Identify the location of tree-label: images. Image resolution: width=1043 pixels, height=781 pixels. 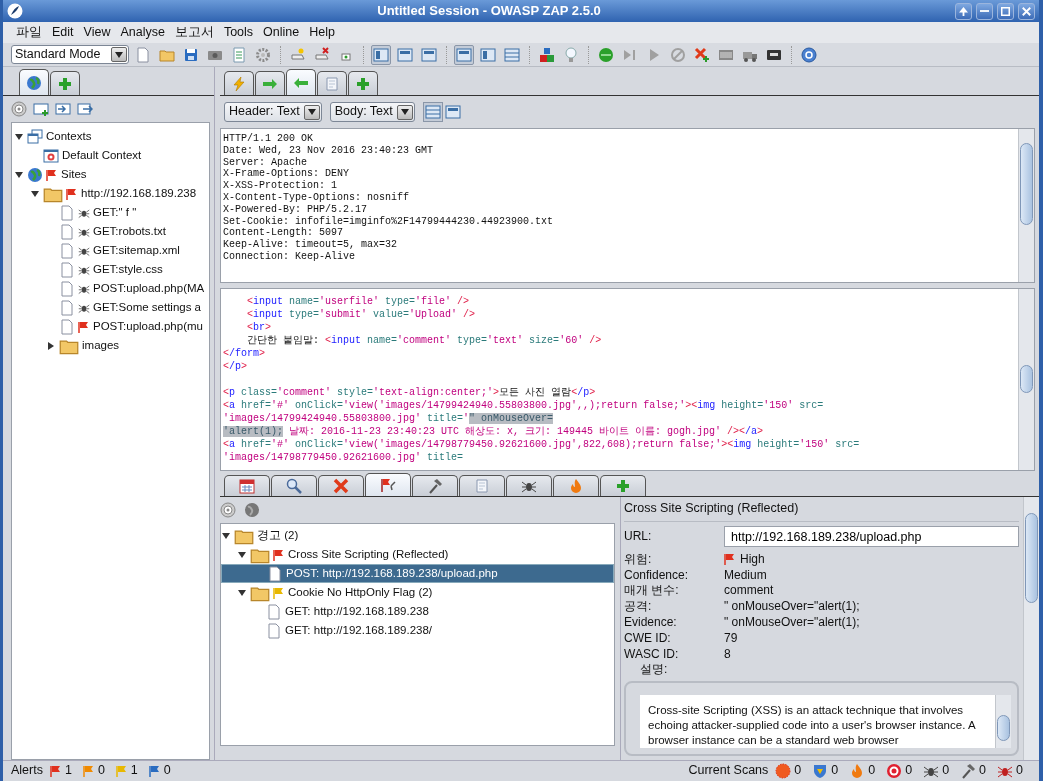
(101, 345).